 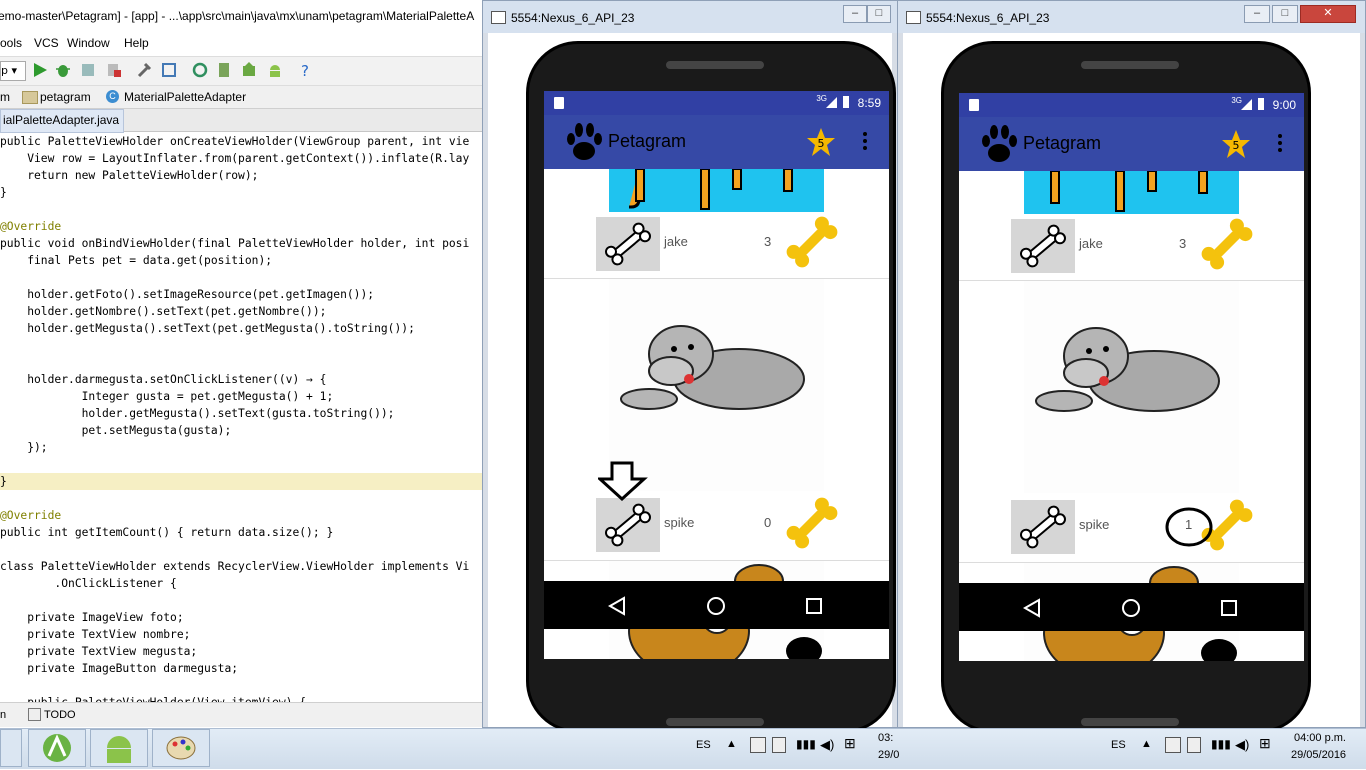 I want to click on crumb-class: MaterialPaletteAdapter, so click(x=185, y=97).